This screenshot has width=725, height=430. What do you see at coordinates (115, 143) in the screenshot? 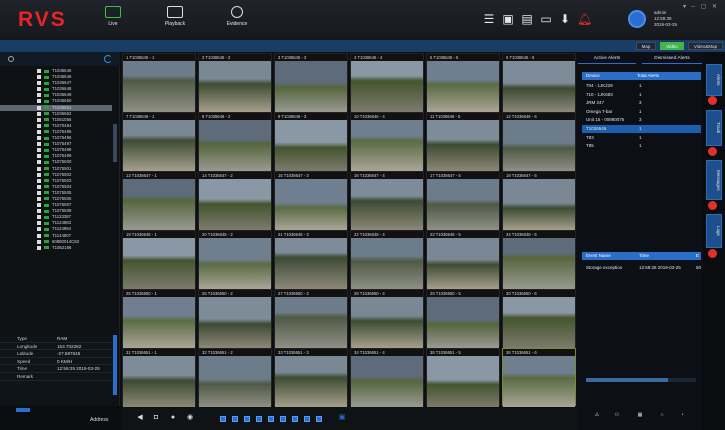
I see `tree-scrollbar` at bounding box center [115, 143].